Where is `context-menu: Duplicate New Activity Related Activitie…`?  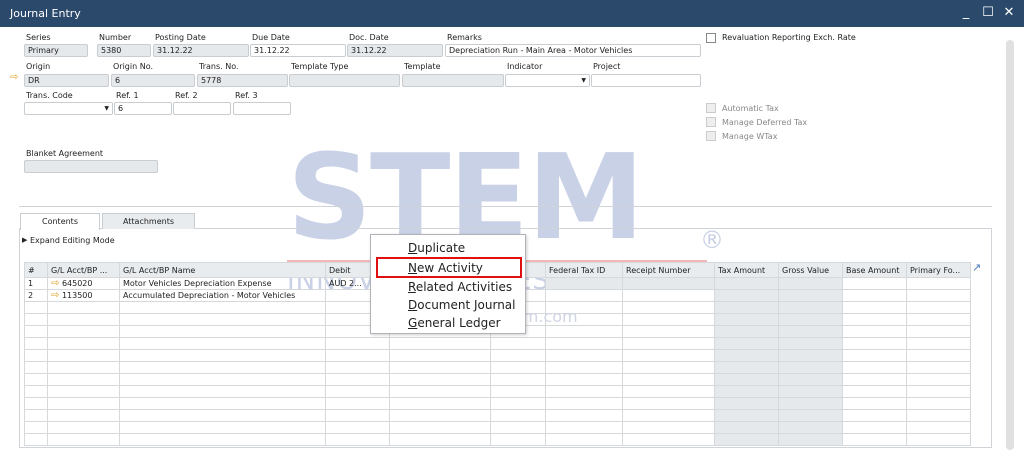 context-menu: Duplicate New Activity Related Activitie… is located at coordinates (448, 284).